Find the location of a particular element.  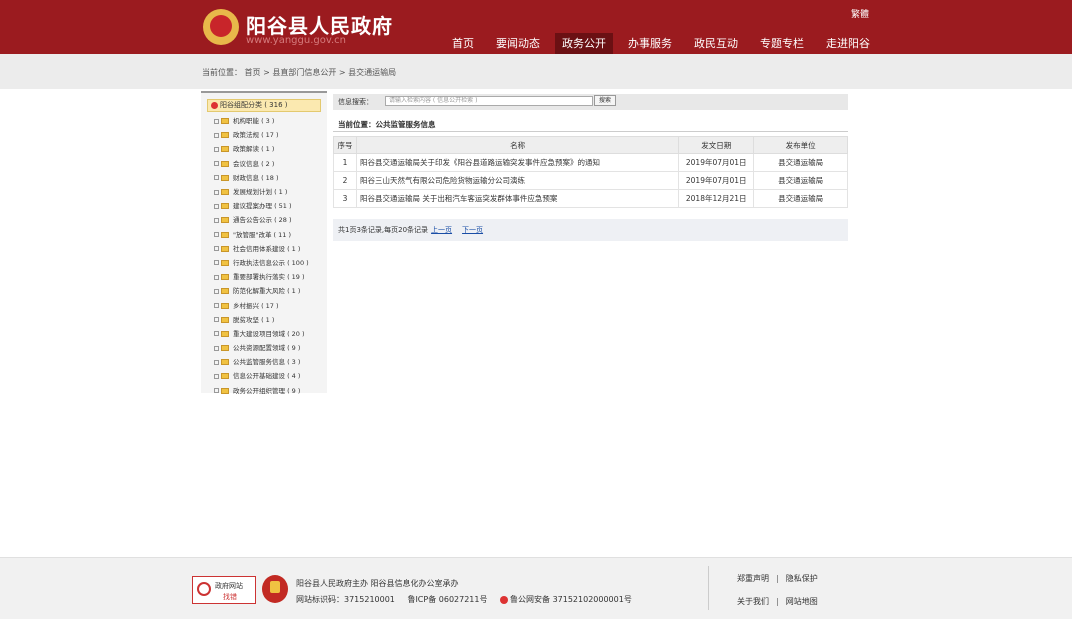

nav-home: 首页 is located at coordinates (463, 43).